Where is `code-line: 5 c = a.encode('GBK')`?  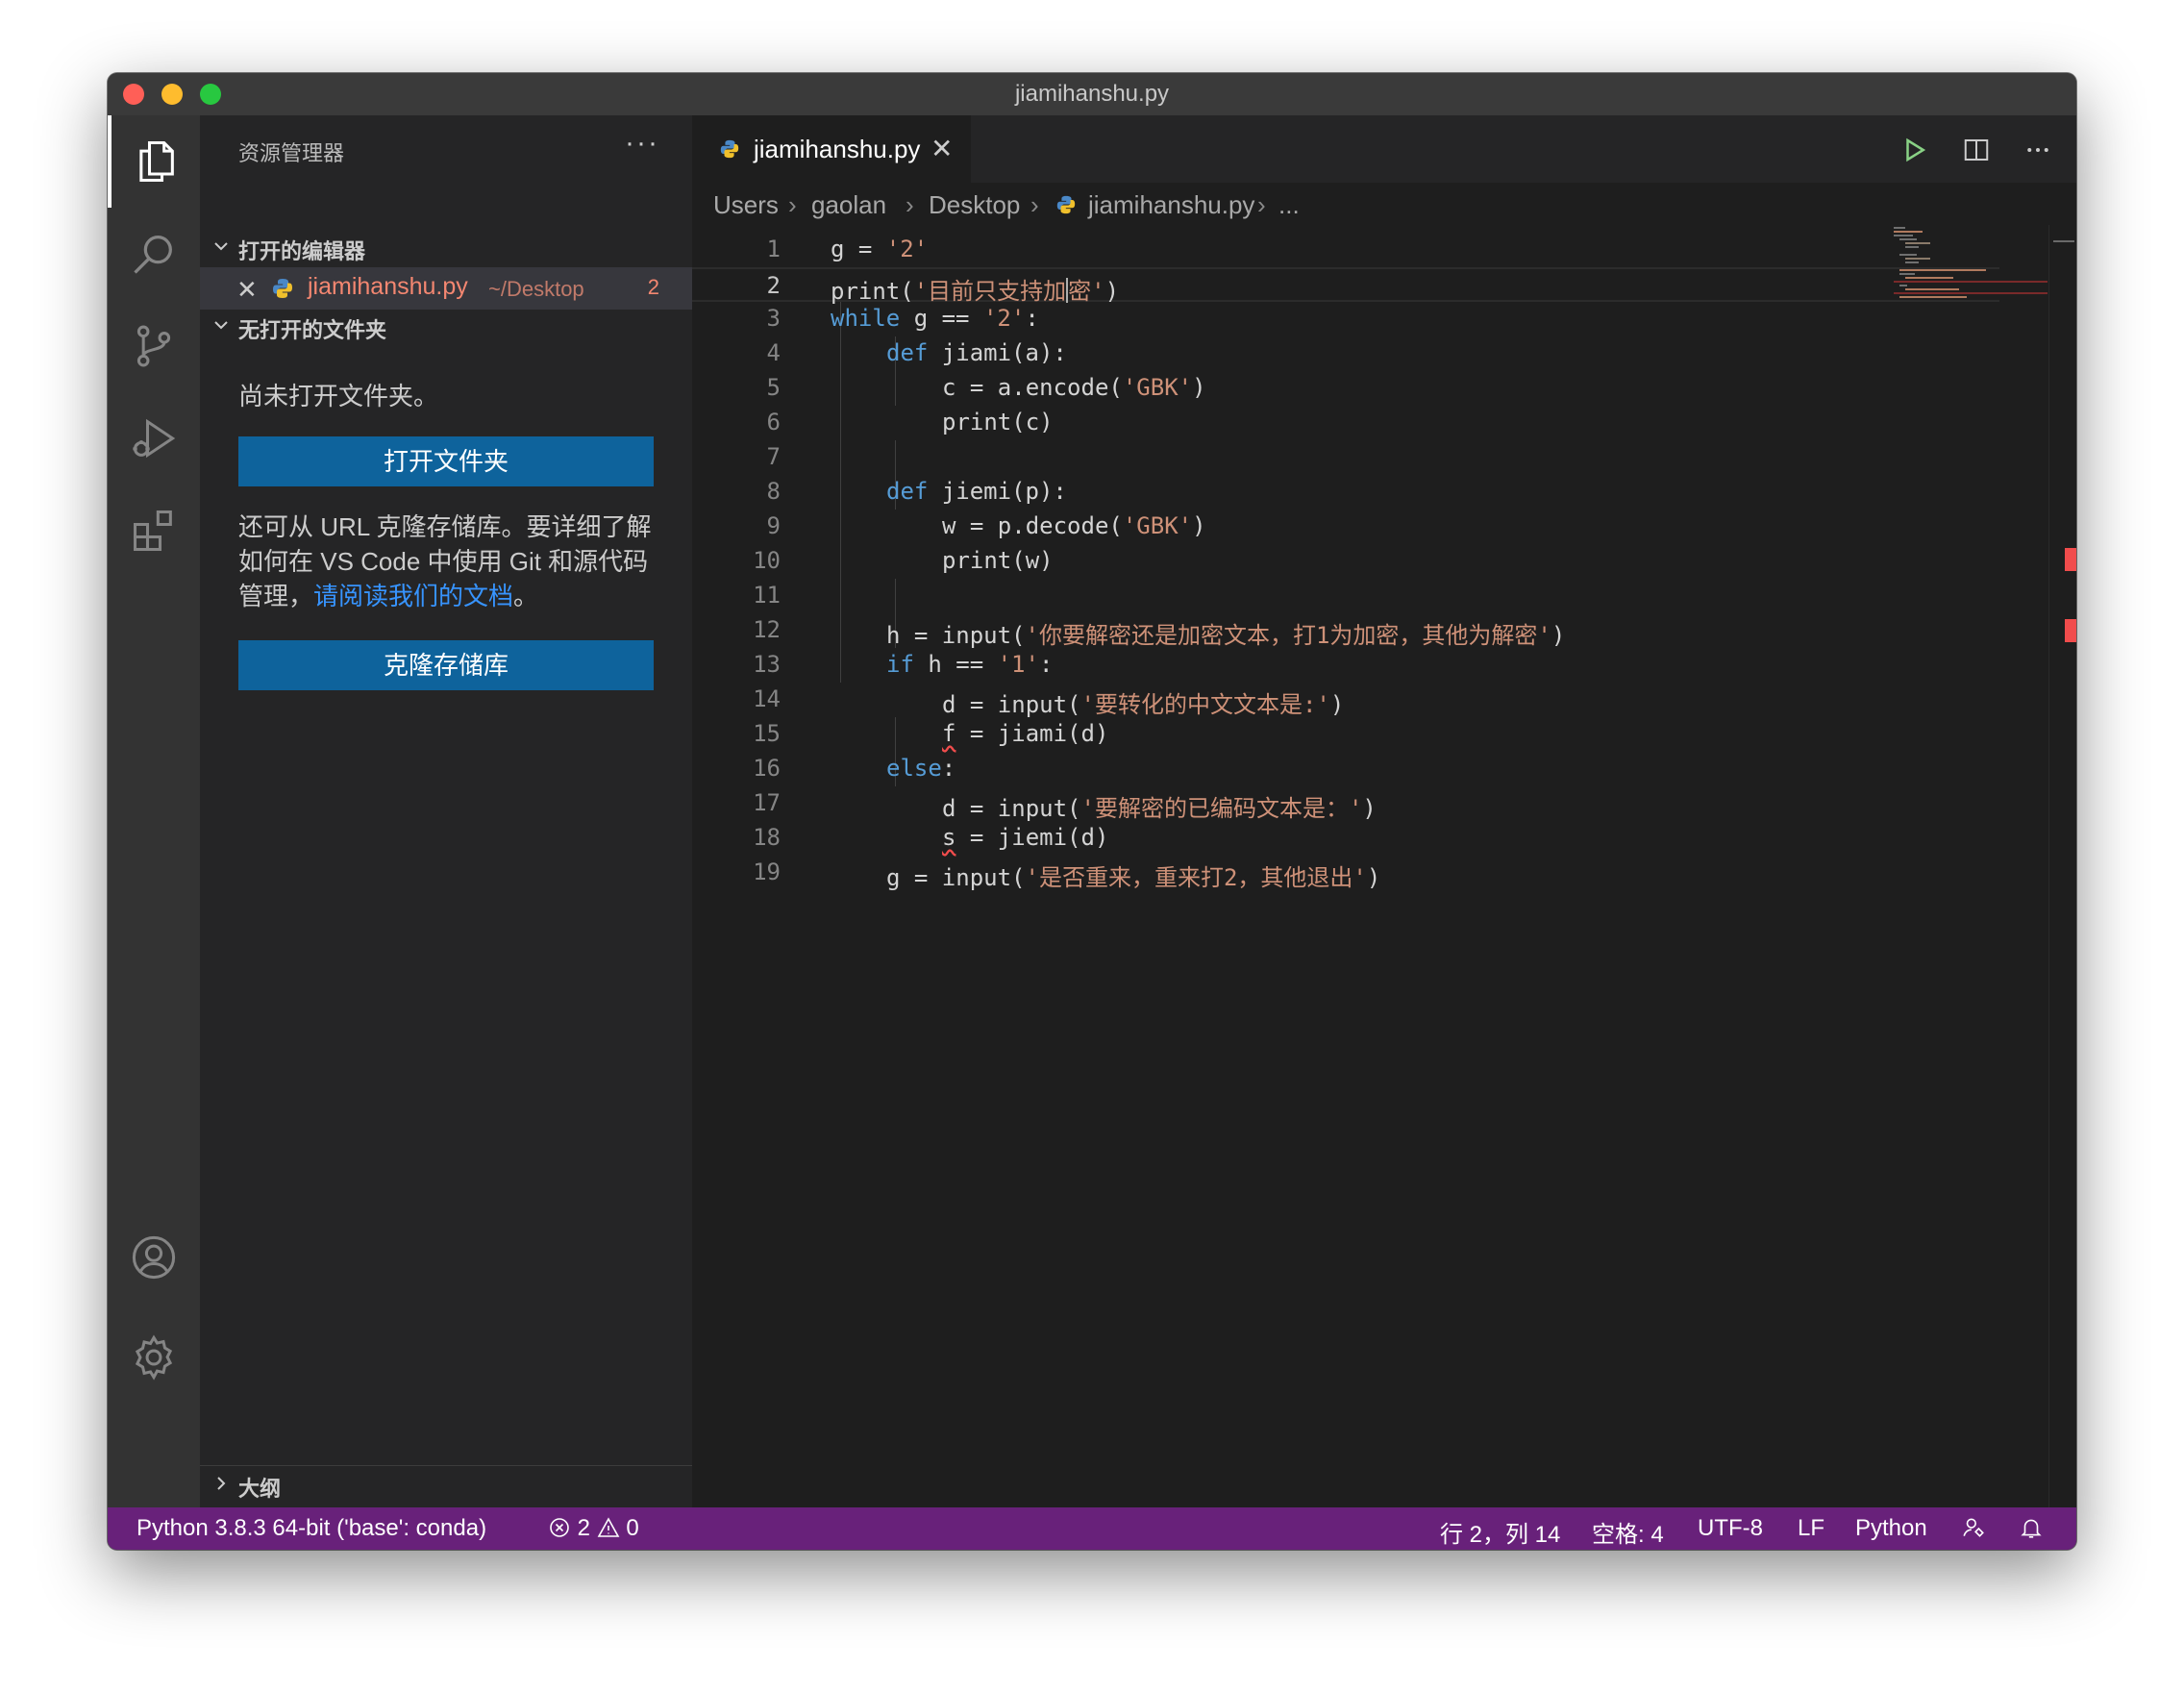
code-line: 5 c = a.encode('GBK') is located at coordinates (1346, 388).